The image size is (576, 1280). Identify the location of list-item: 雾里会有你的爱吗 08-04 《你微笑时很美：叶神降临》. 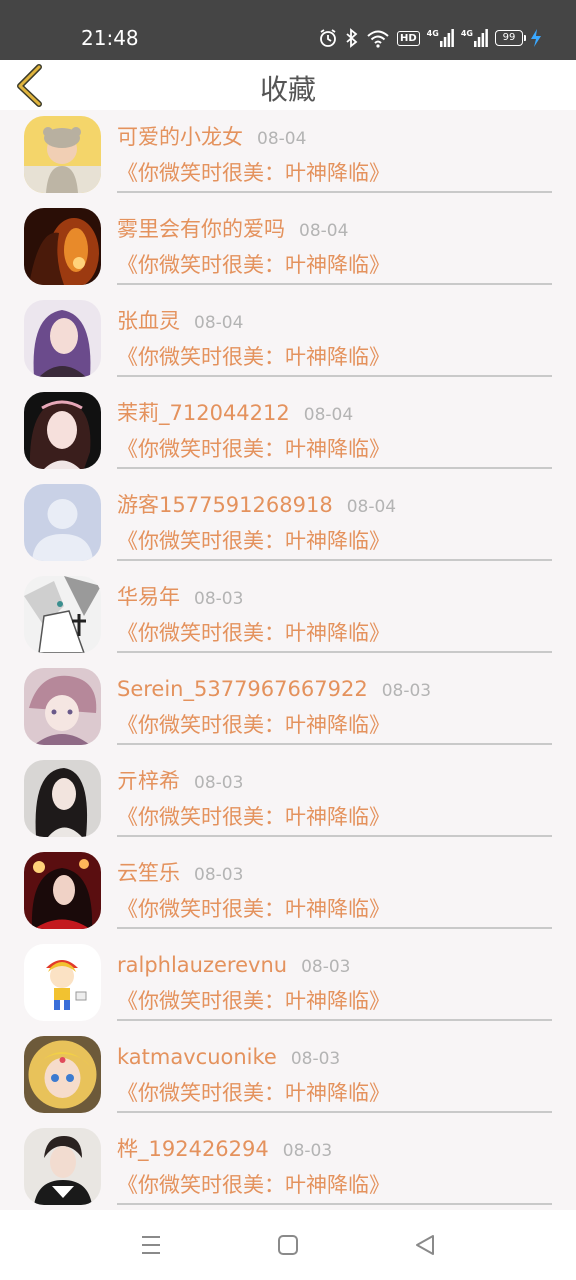
(288, 248).